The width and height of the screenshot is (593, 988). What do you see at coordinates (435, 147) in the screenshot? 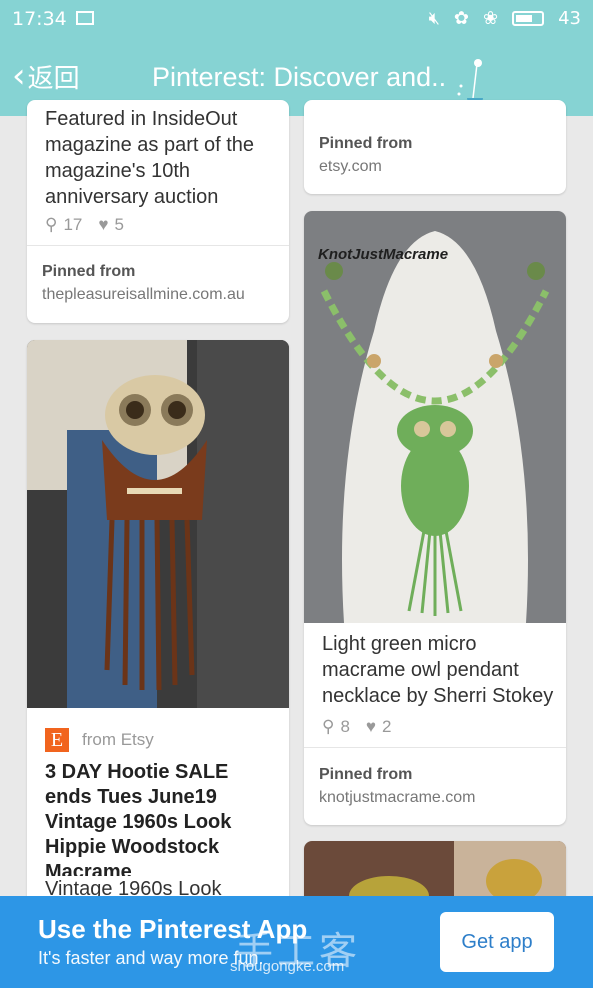
I see `pin-card: Pinned from etsy.com` at bounding box center [435, 147].